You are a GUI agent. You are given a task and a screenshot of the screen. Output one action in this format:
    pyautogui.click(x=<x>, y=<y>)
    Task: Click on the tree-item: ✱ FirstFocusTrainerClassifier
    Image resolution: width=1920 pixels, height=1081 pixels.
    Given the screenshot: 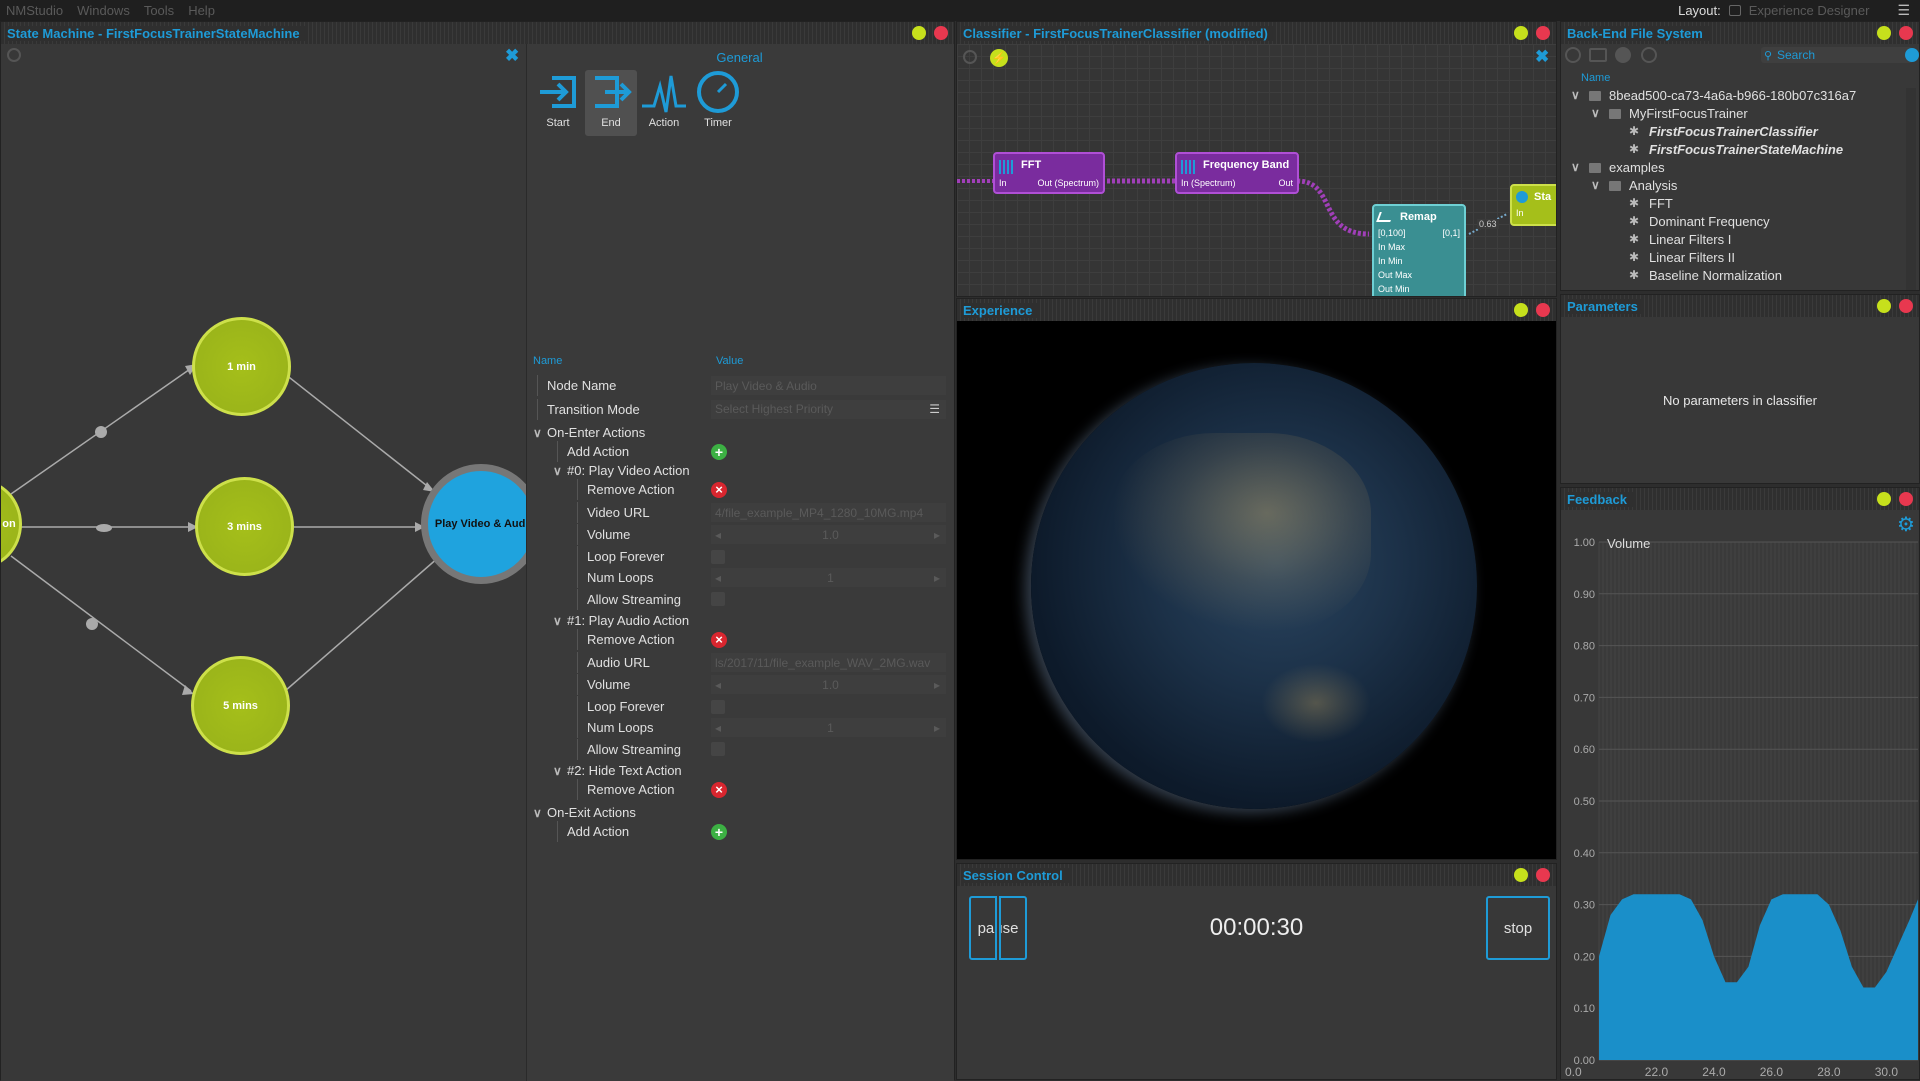 What is the action you would take?
    pyautogui.click(x=1731, y=133)
    